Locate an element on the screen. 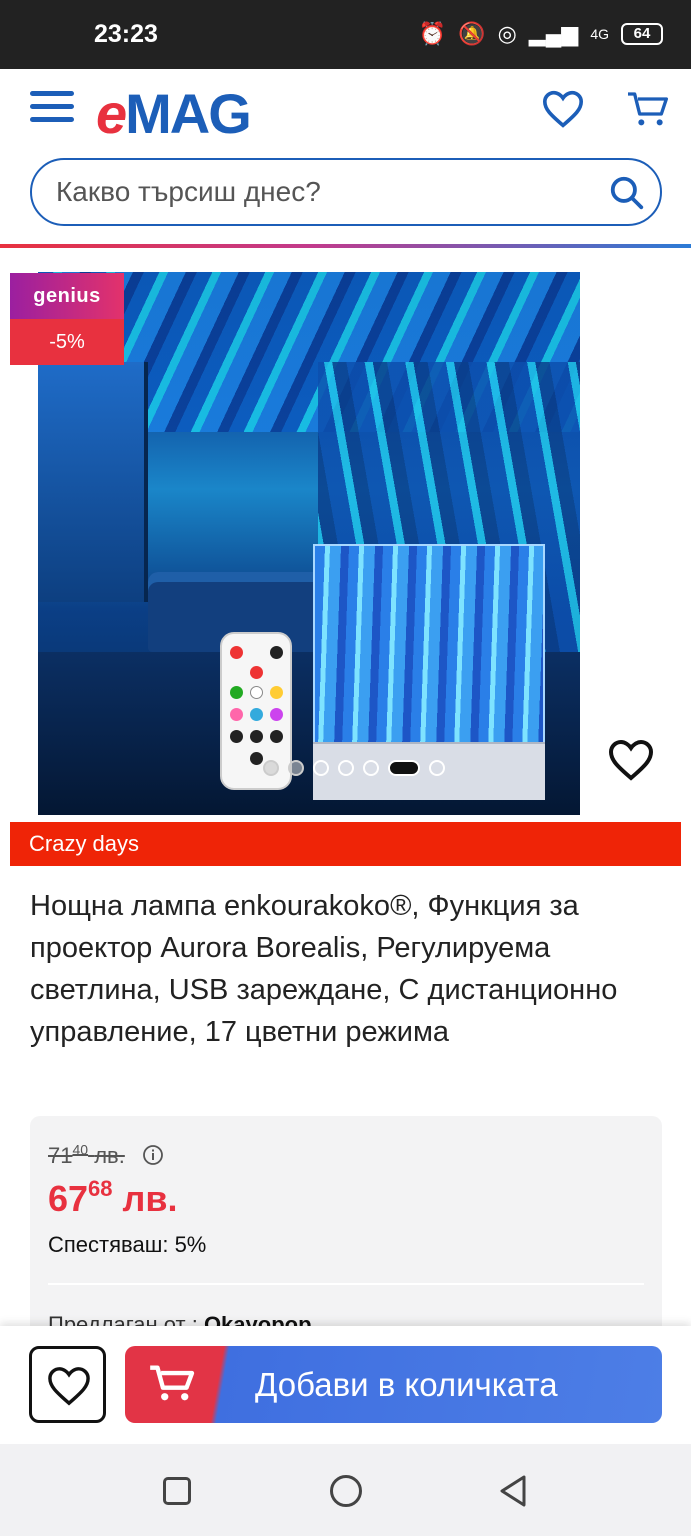 This screenshot has height=1536, width=691. savings-text: Спестяваш: 5% is located at coordinates (127, 1244).